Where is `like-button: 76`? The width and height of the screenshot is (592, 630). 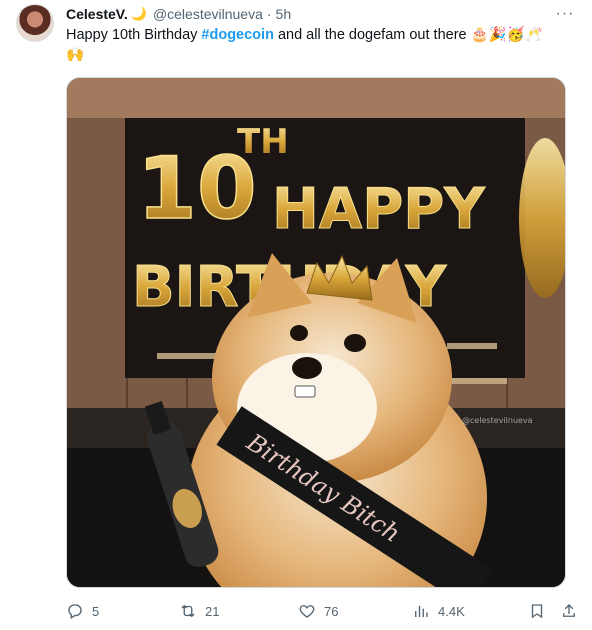
like-button: 76 is located at coordinates (318, 611).